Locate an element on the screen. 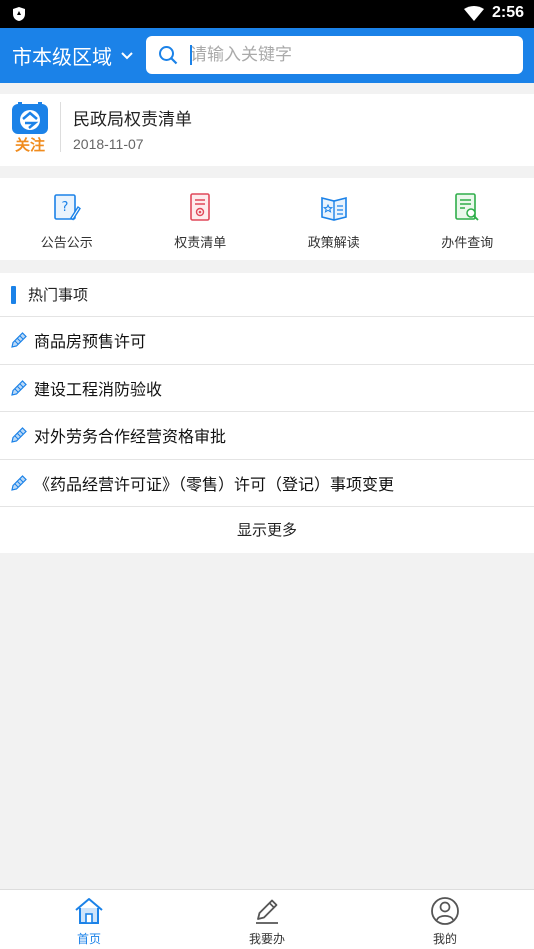  attention-logo-icon: 关注 is located at coordinates (30, 127).